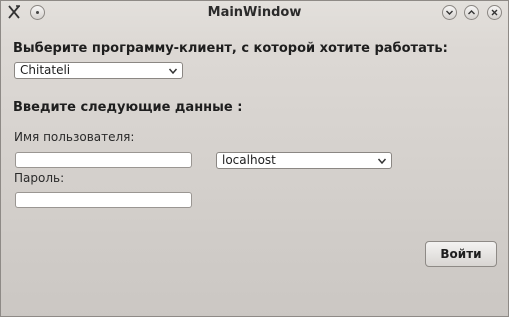 This screenshot has height=317, width=509. I want to click on password-label: Пароль:, so click(39, 178).